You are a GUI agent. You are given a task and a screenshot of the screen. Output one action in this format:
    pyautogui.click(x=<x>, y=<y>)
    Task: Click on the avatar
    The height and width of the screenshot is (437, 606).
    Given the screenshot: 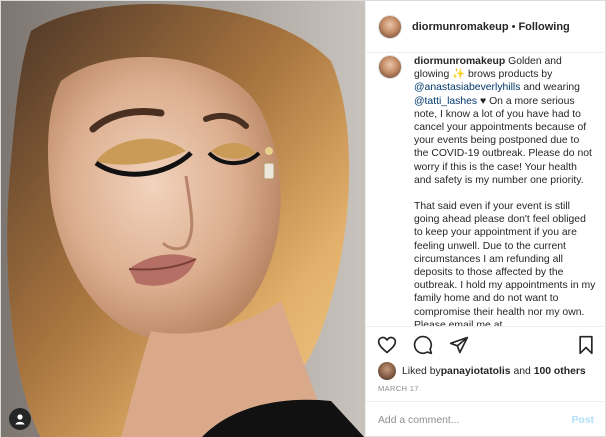 What is the action you would take?
    pyautogui.click(x=390, y=26)
    